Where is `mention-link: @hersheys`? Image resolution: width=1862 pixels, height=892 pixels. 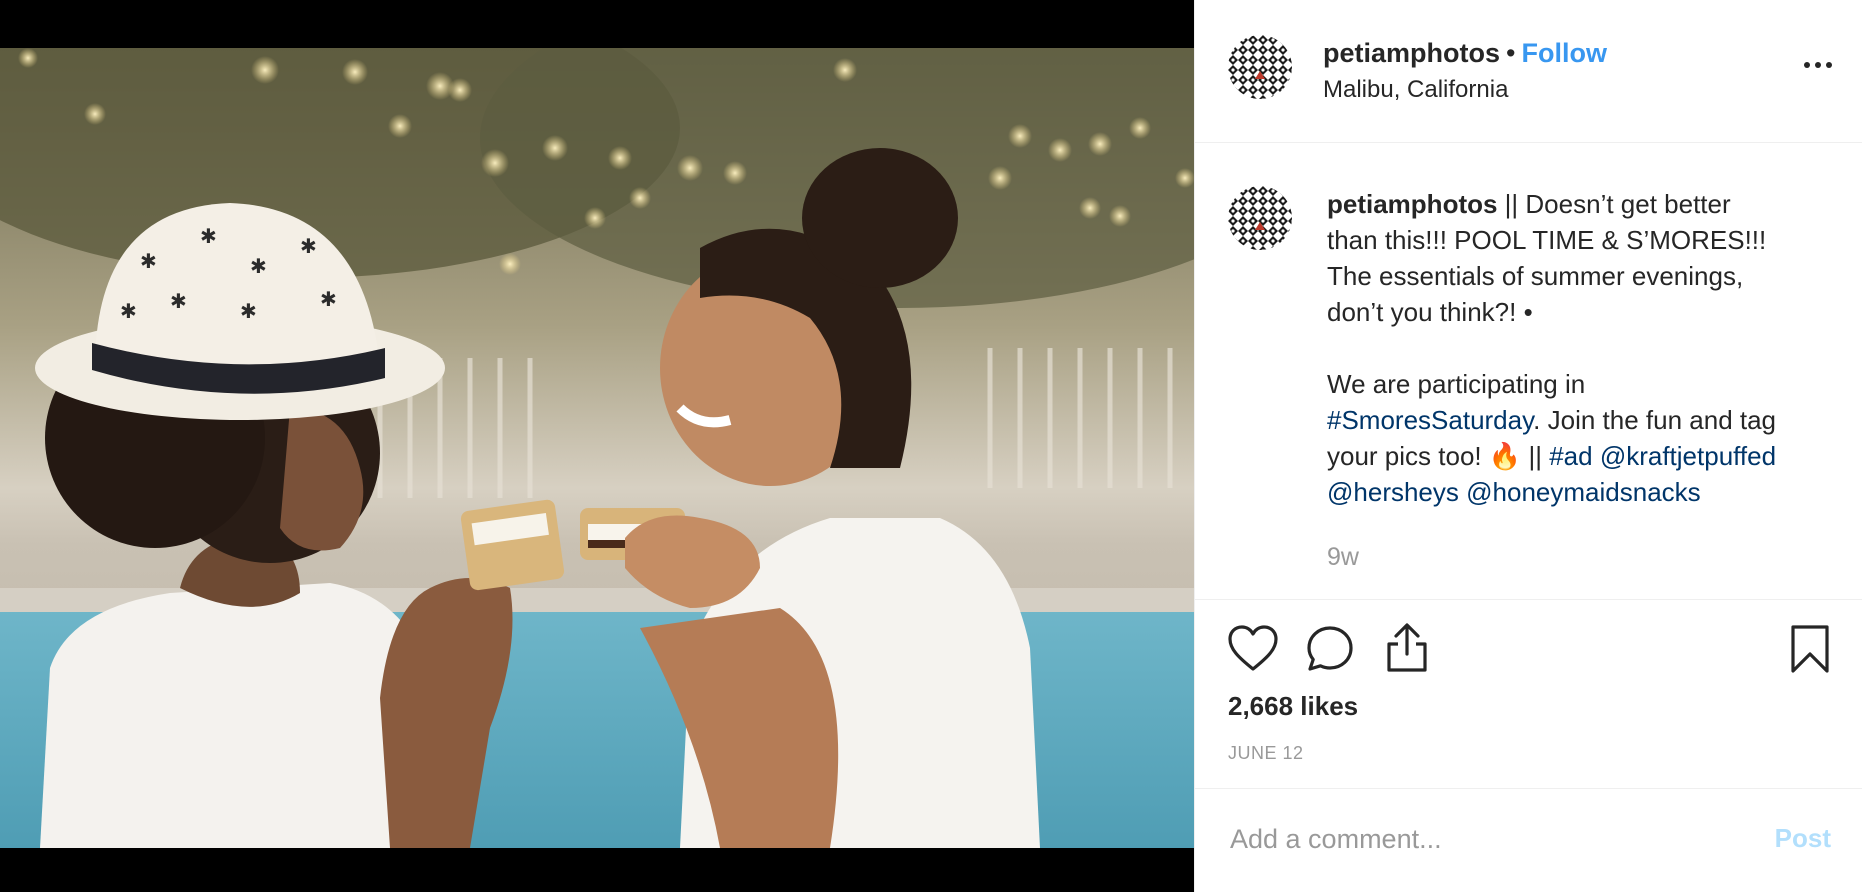 mention-link: @hersheys is located at coordinates (1393, 492).